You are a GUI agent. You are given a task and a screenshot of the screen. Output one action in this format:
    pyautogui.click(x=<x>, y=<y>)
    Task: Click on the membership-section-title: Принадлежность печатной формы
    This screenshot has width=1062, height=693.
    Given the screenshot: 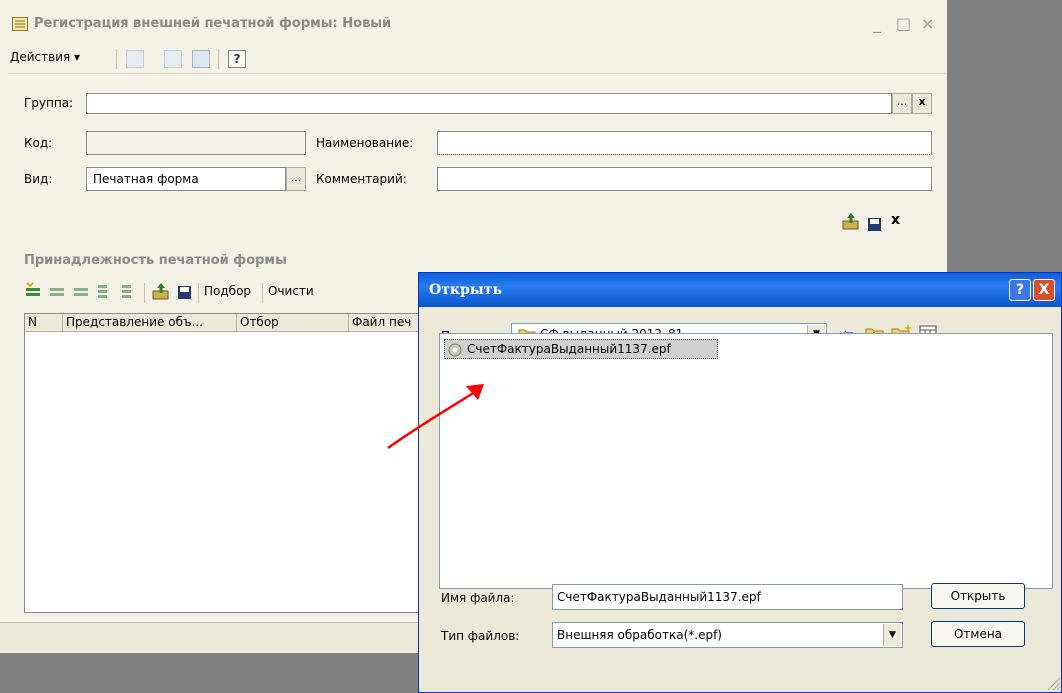 What is the action you would take?
    pyautogui.click(x=155, y=260)
    